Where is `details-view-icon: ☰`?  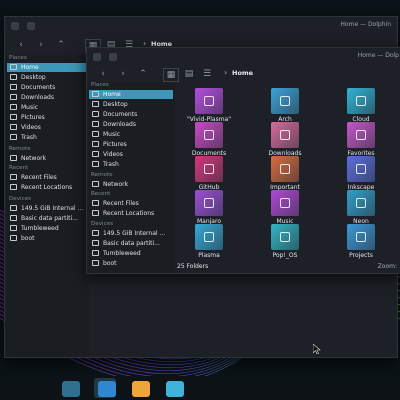
details-view-icon: ☰ is located at coordinates (207, 74).